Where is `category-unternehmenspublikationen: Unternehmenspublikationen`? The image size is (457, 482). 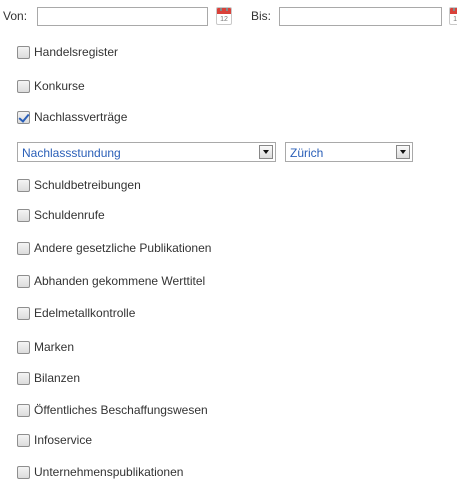
category-unternehmenspublikationen: Unternehmenspublikationen is located at coordinates (100, 472).